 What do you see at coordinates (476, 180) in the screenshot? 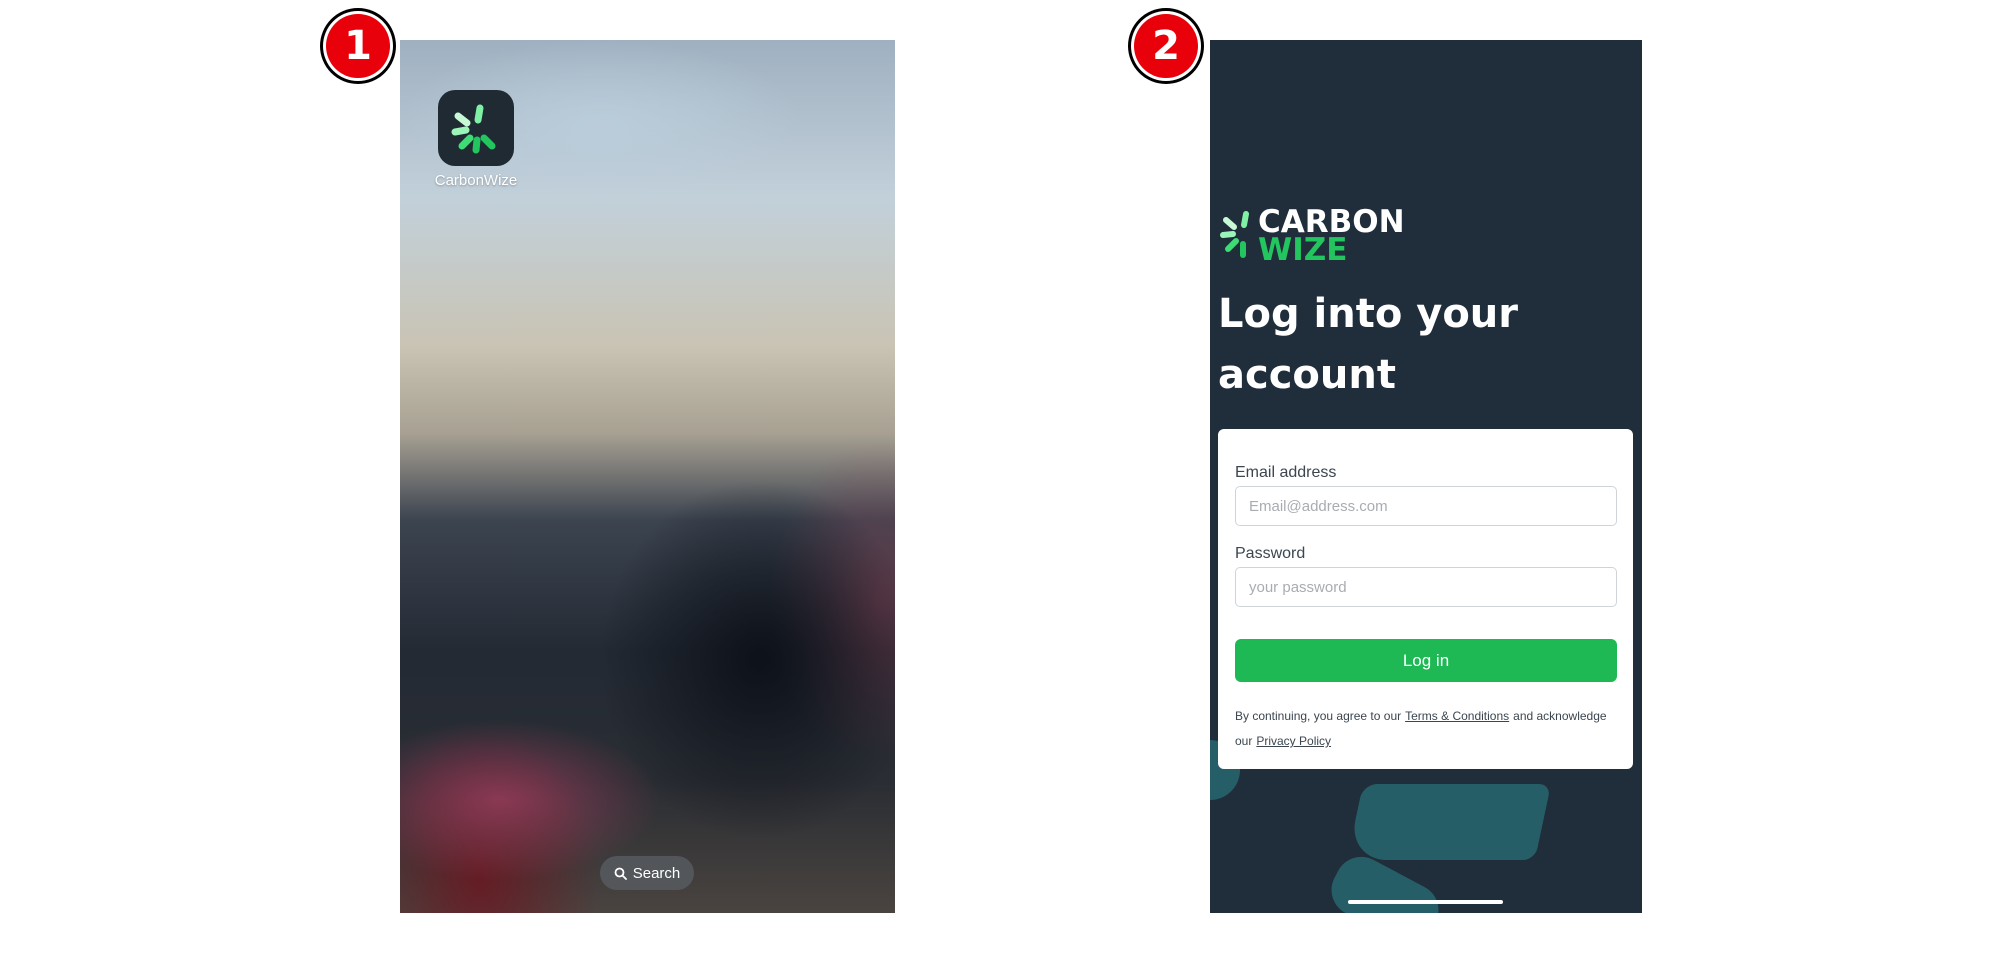
I see `app-label: CarbonWize` at bounding box center [476, 180].